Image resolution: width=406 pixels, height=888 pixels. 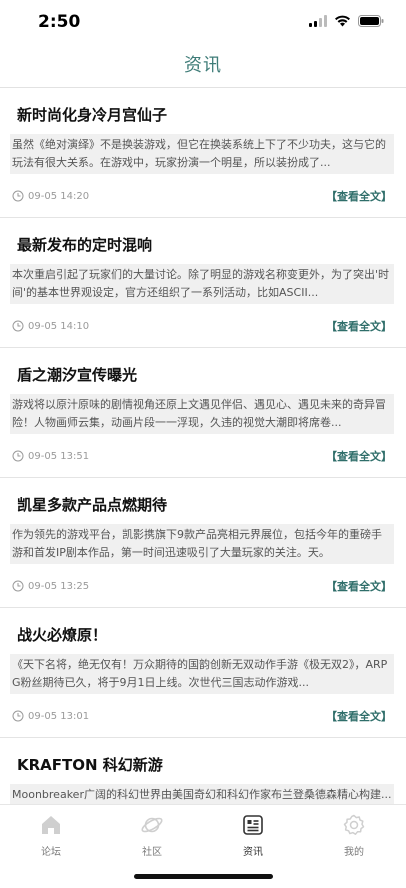 I want to click on tab-mine: 我的, so click(x=354, y=835).